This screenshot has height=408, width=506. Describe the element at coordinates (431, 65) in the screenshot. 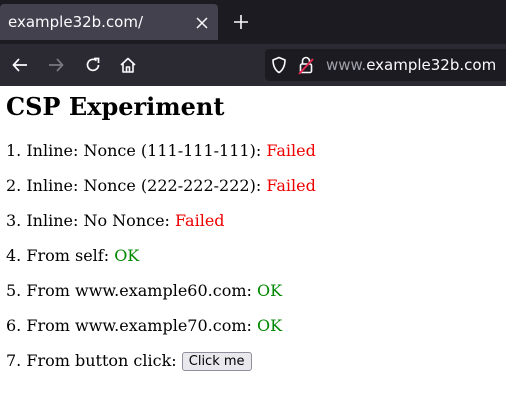

I see `url-host: example32b.com` at that location.